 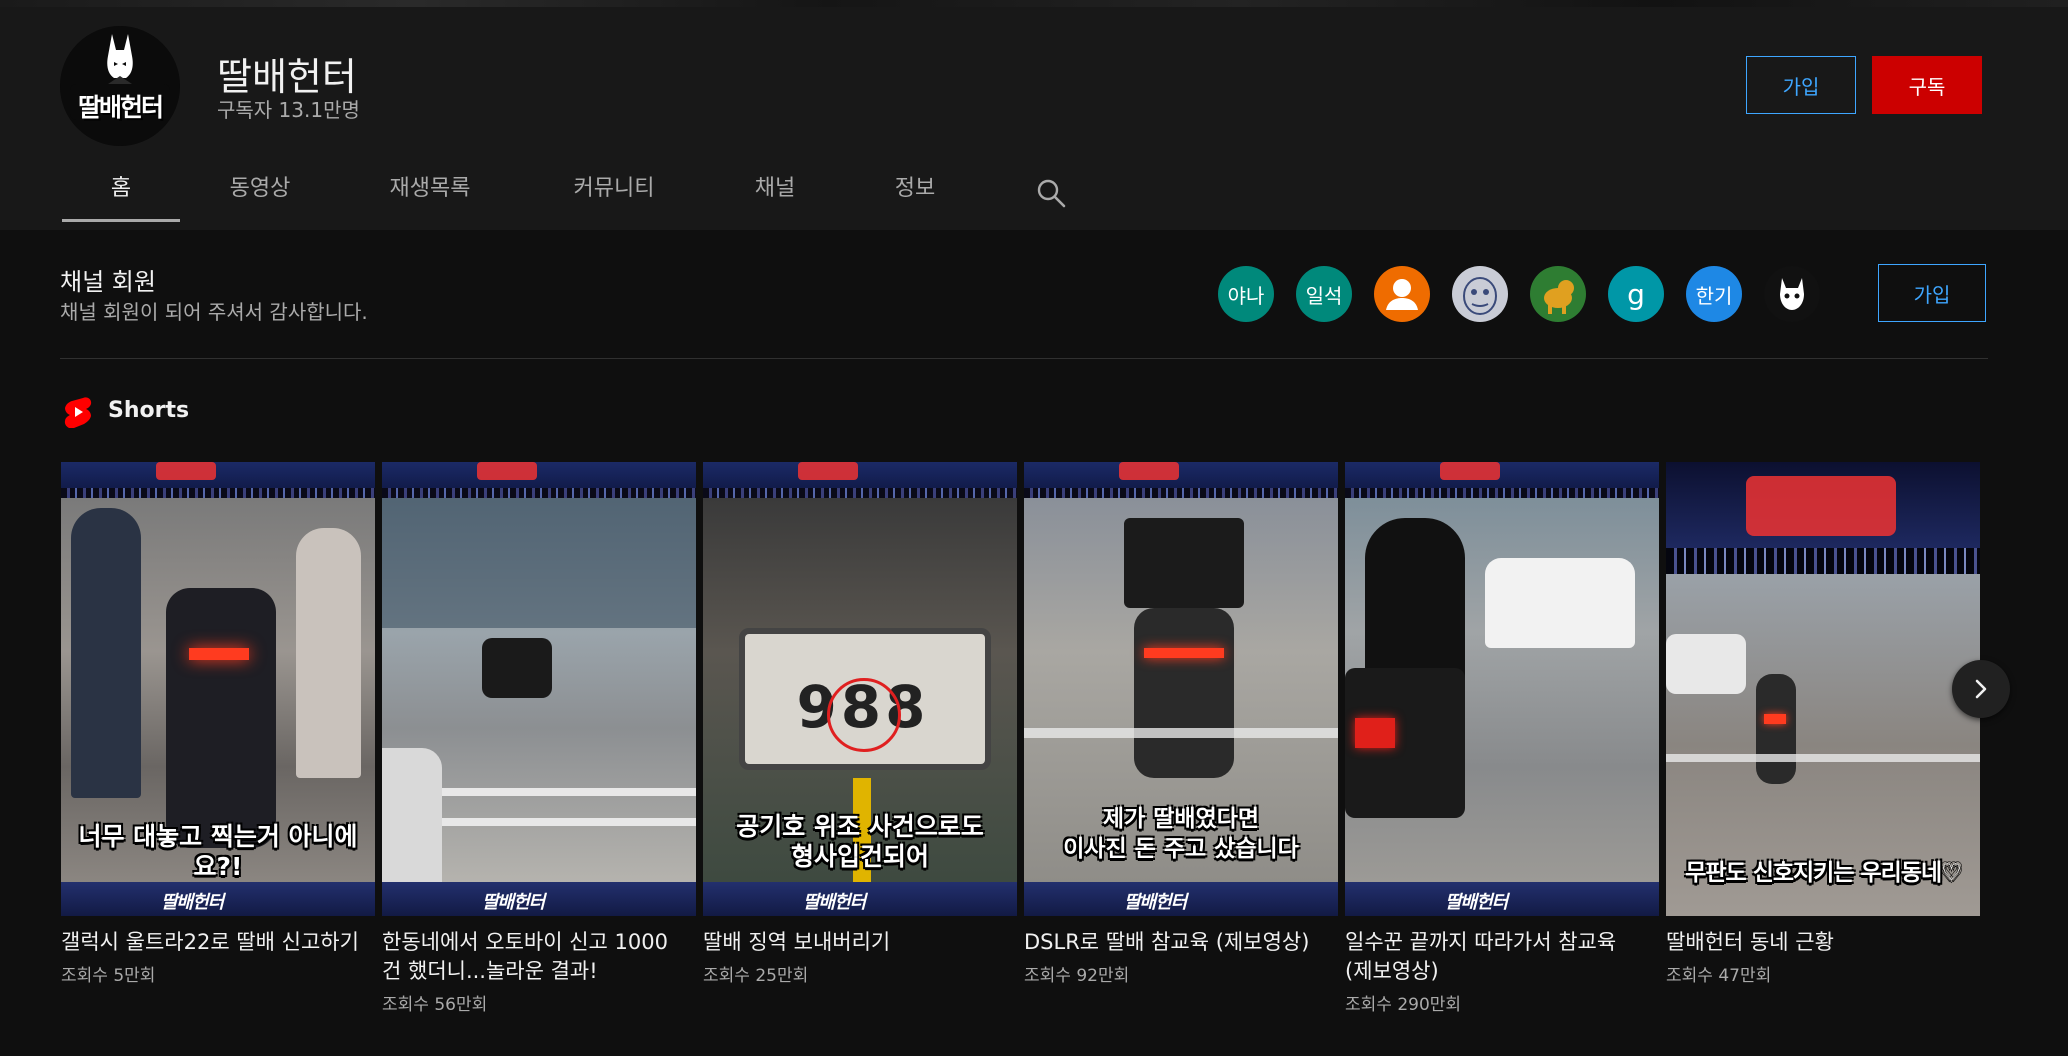 I want to click on tab-videos: 동영상, so click(x=260, y=196).